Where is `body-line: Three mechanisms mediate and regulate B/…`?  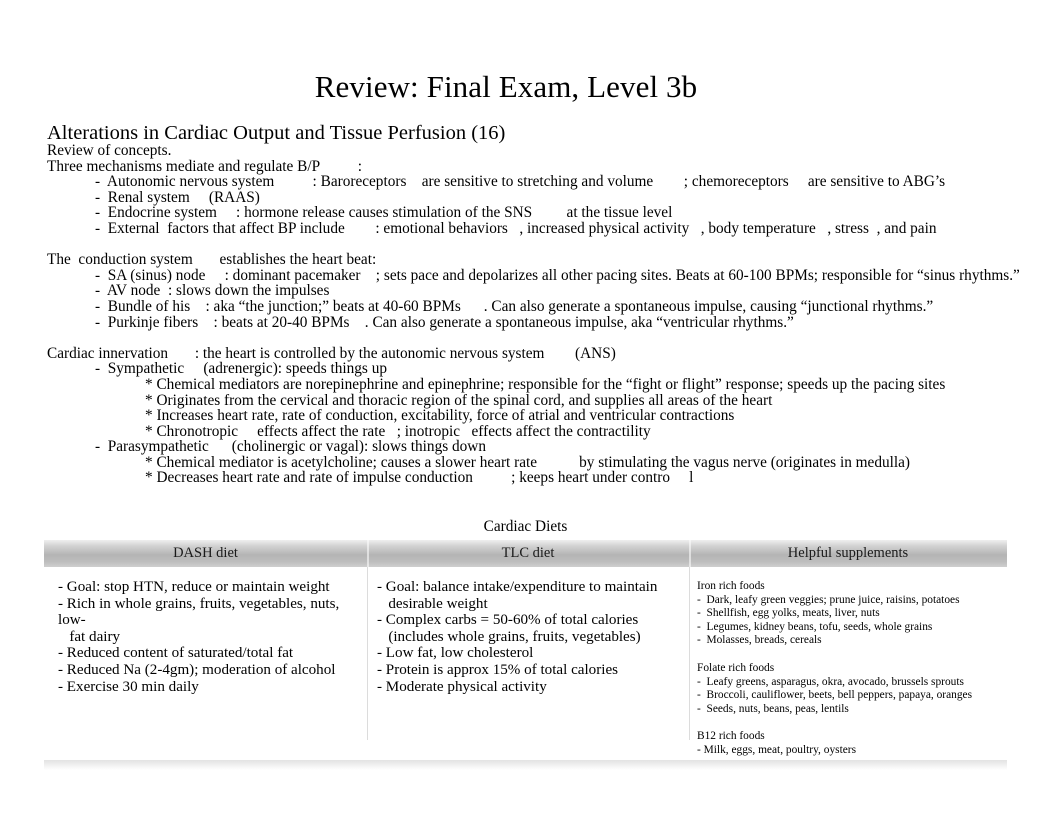
body-line: Three mechanisms mediate and regulate B/… is located at coordinates (205, 166).